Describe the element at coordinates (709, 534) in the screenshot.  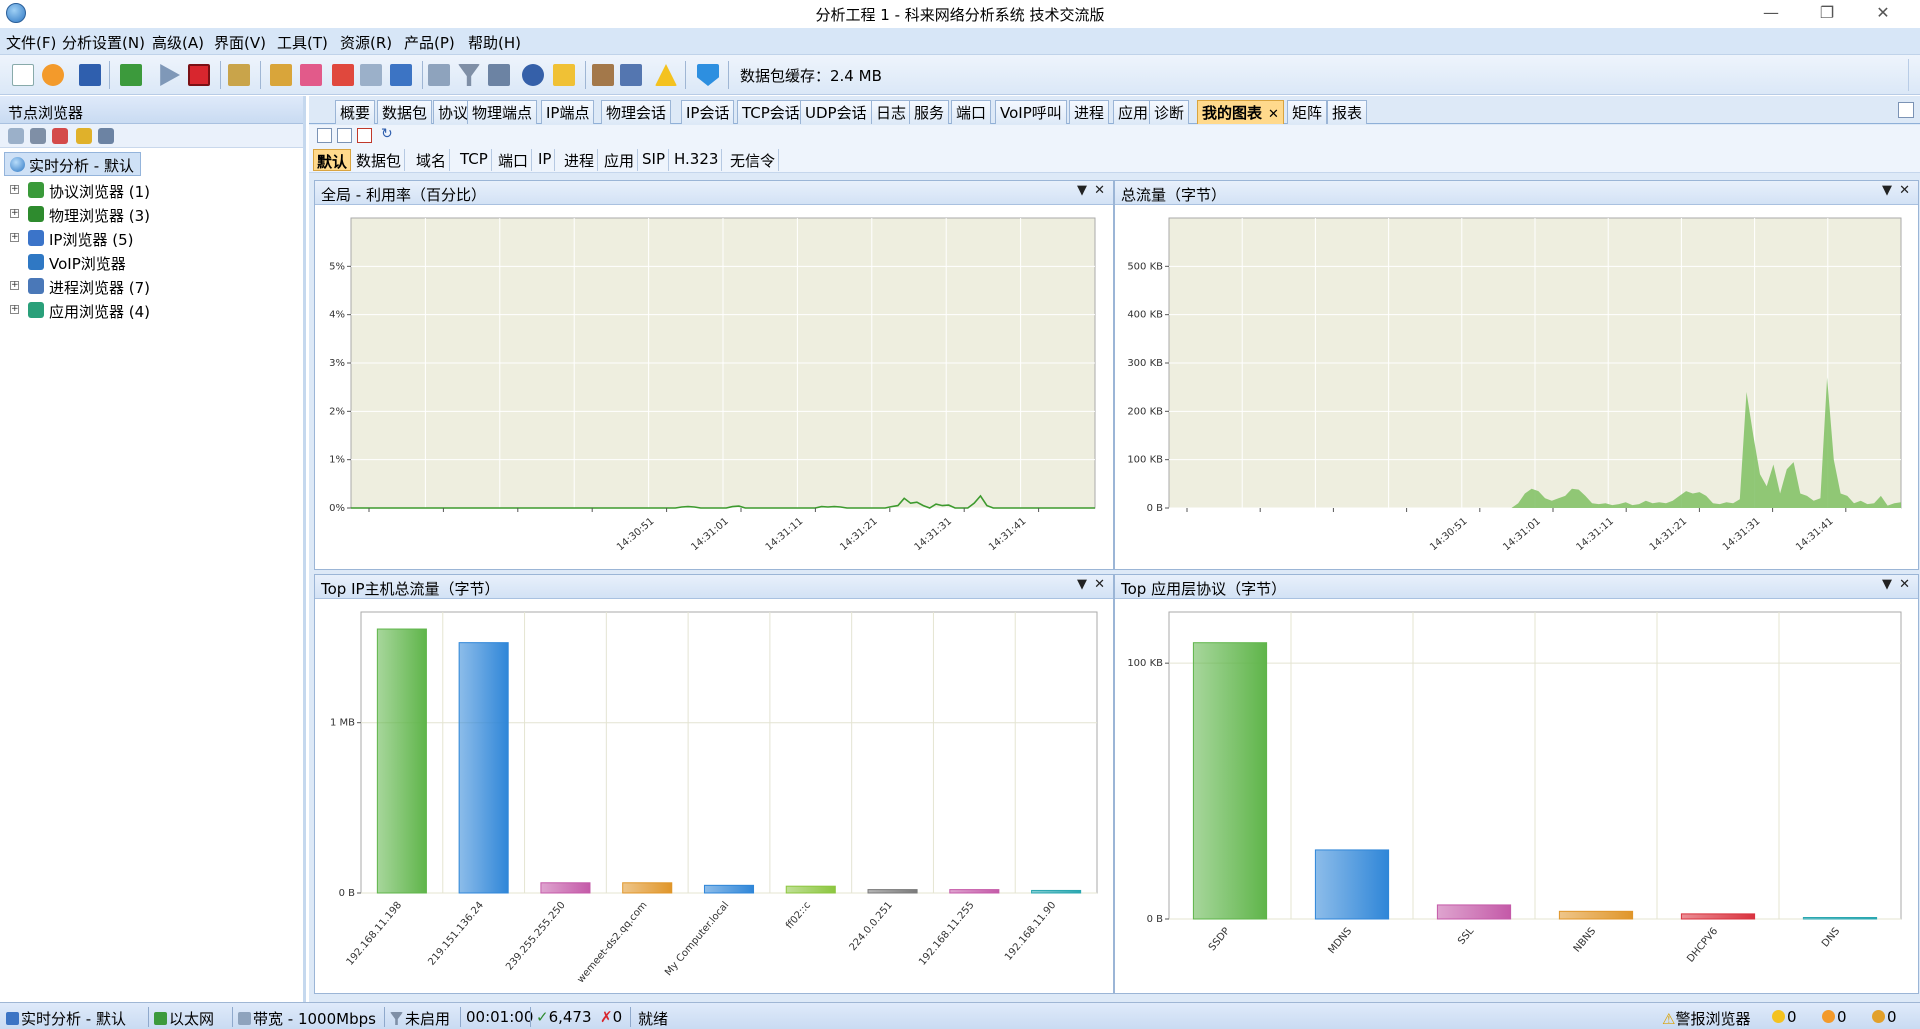
I see `x-tick-label: 14:31:01` at that location.